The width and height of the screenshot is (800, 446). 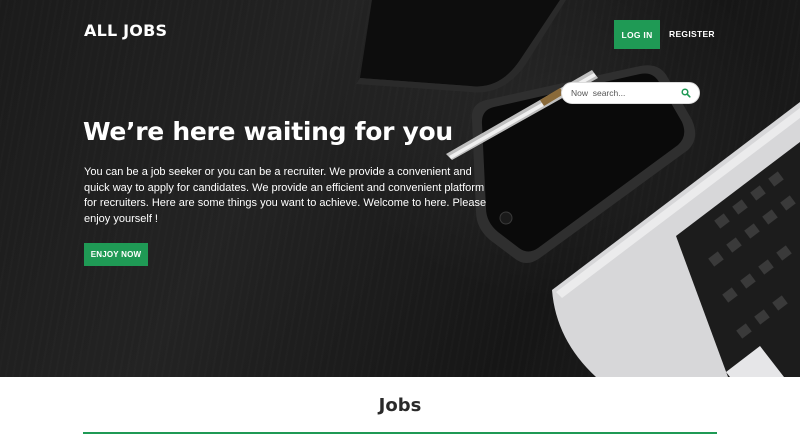 What do you see at coordinates (400, 433) in the screenshot?
I see `jobs-title-divider` at bounding box center [400, 433].